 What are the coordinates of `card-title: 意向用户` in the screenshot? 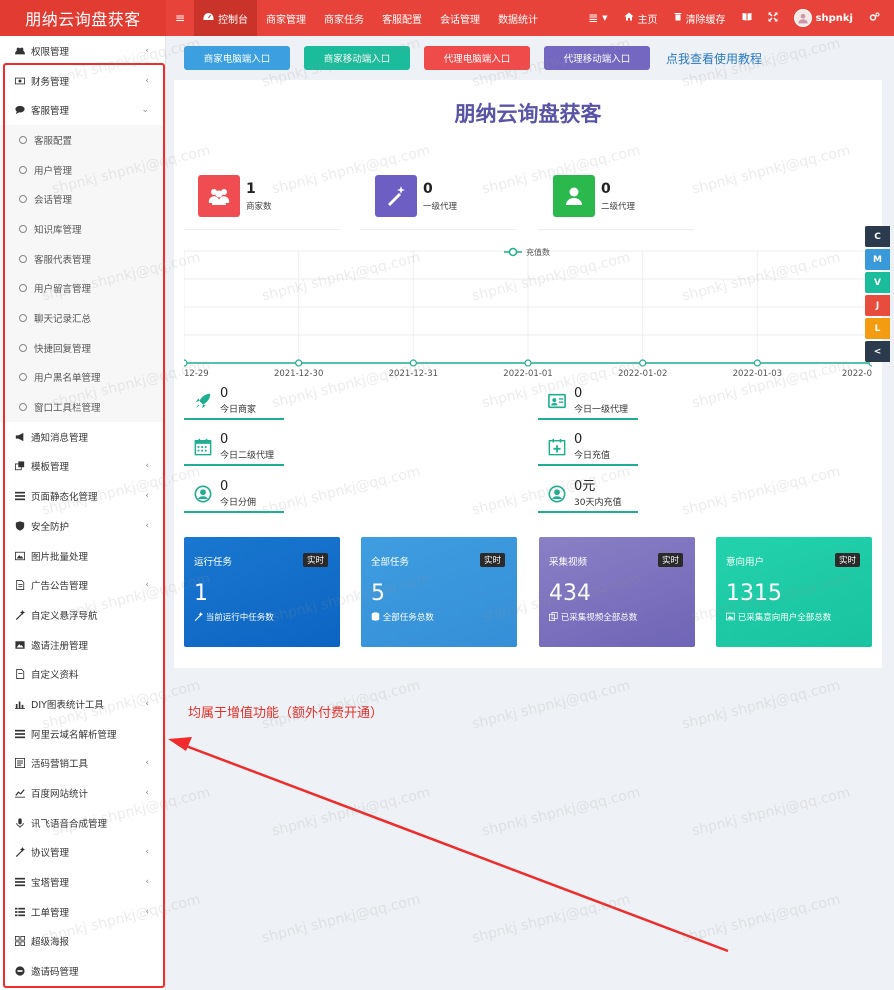 It's located at (745, 562).